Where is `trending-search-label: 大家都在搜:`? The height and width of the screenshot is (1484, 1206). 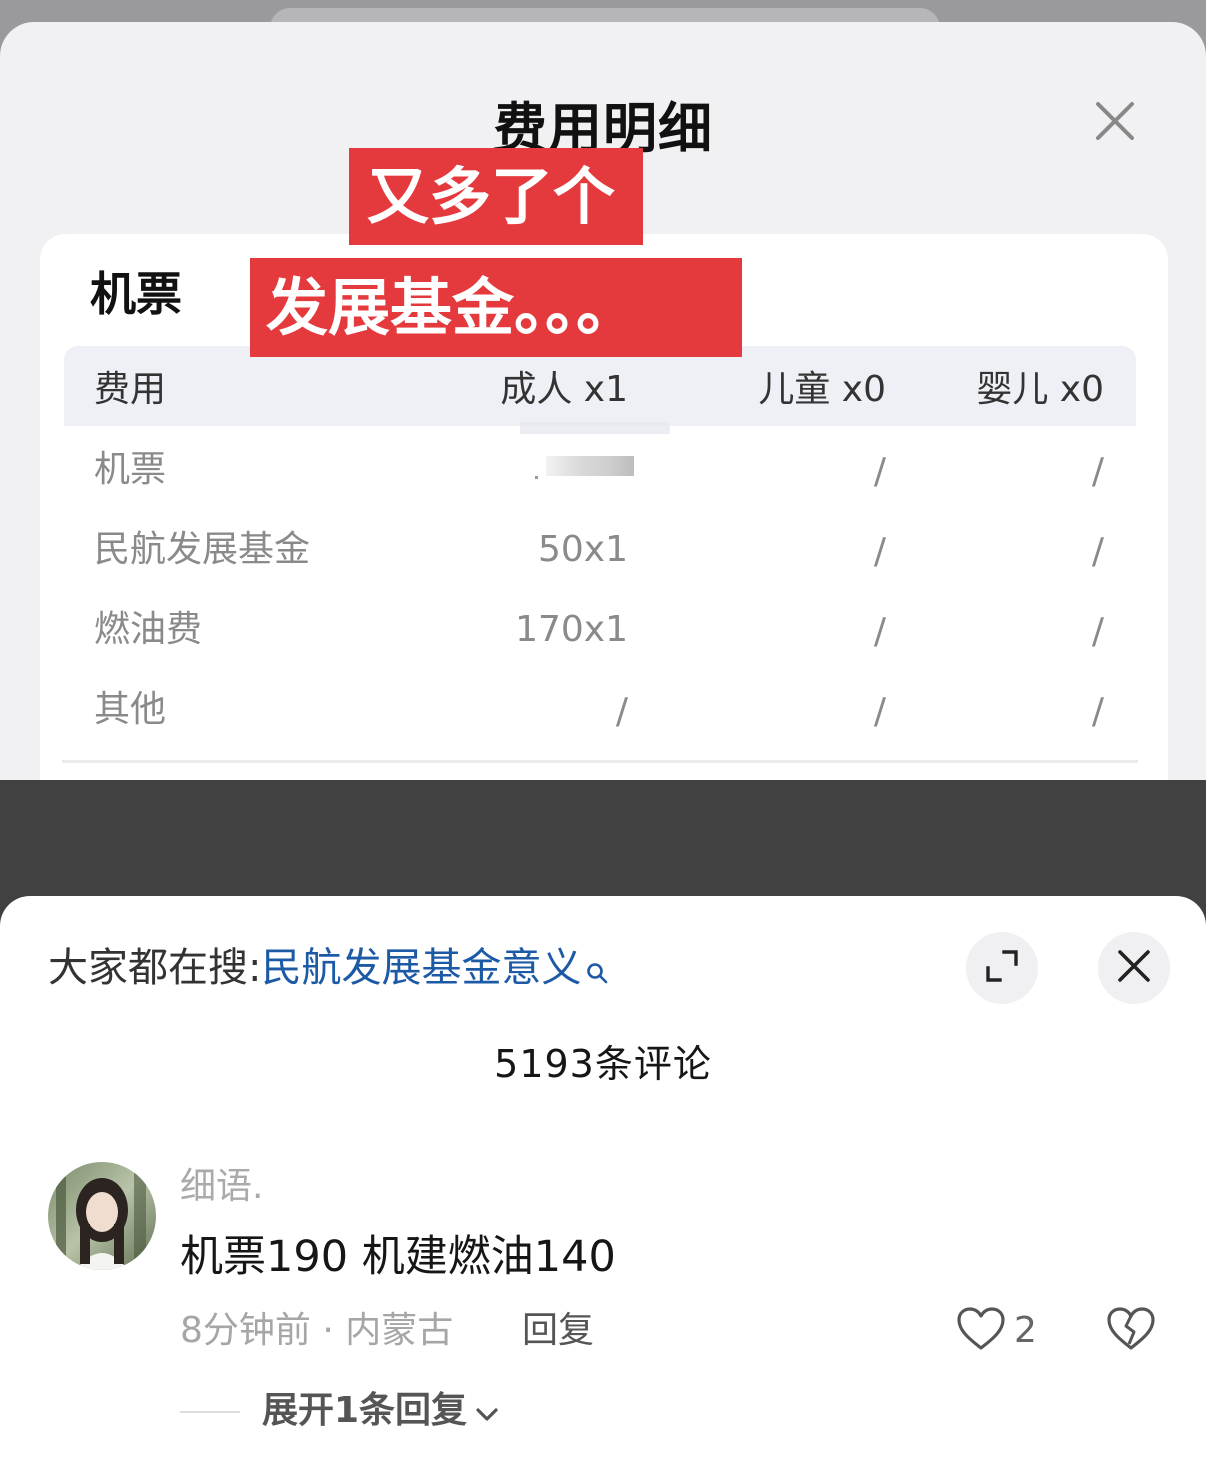
trending-search-label: 大家都在搜: is located at coordinates (155, 968).